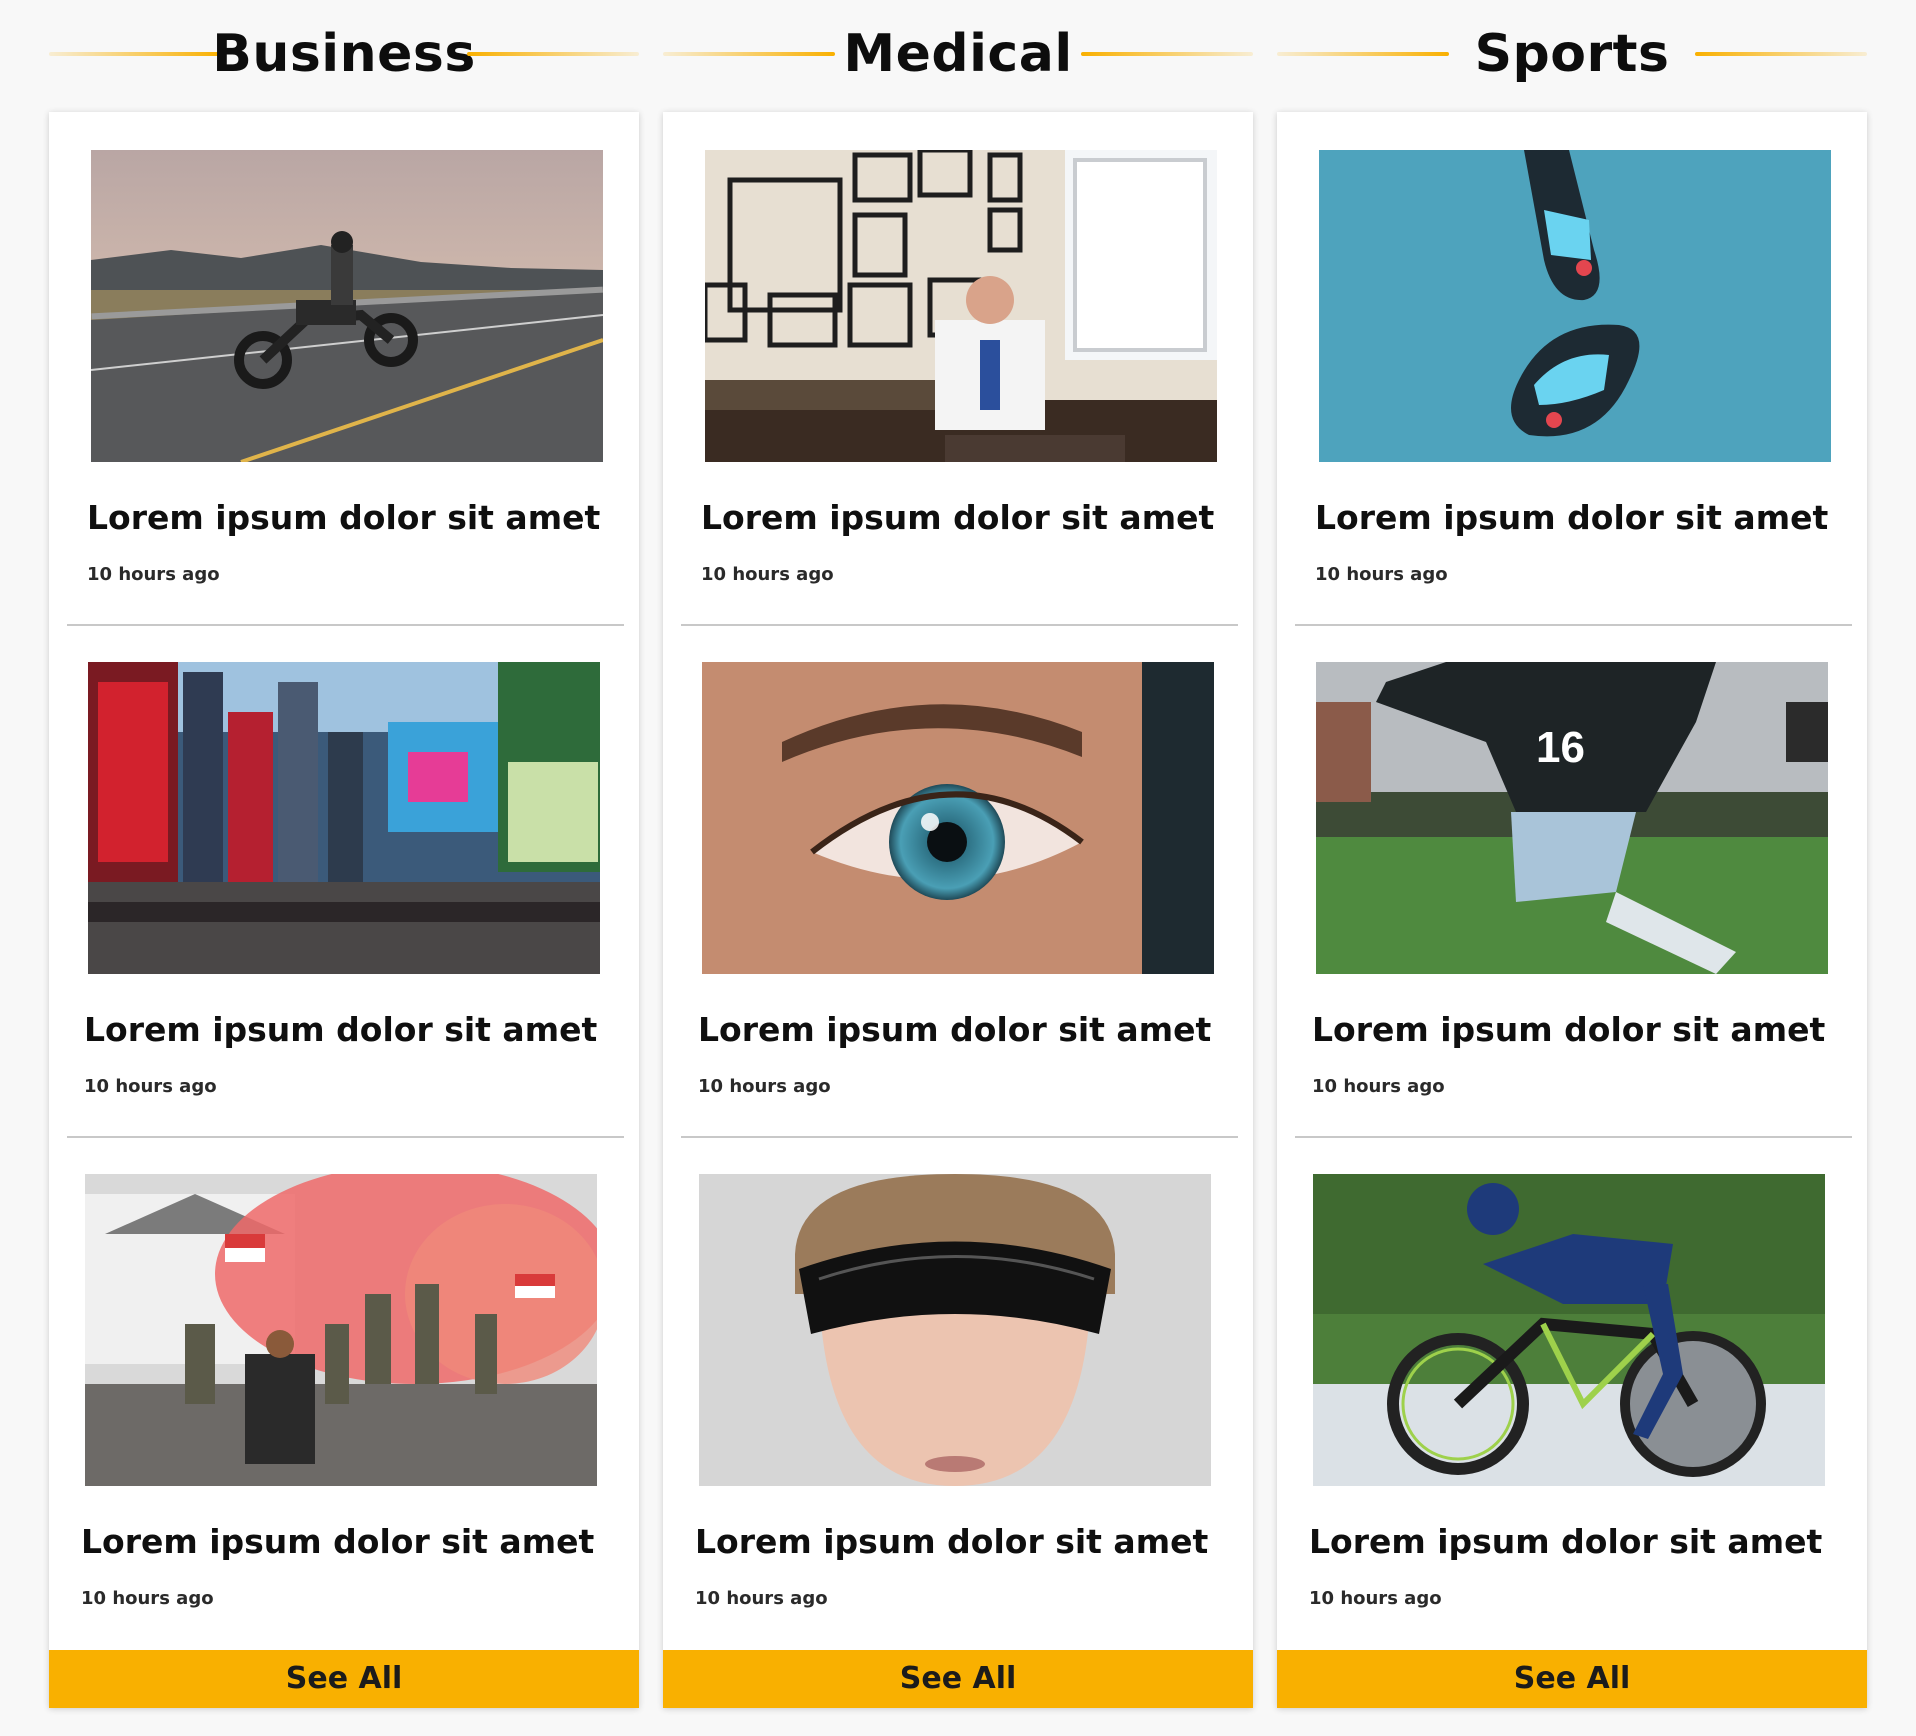 The width and height of the screenshot is (1916, 1736). I want to click on cyclist-image, so click(1569, 1330).